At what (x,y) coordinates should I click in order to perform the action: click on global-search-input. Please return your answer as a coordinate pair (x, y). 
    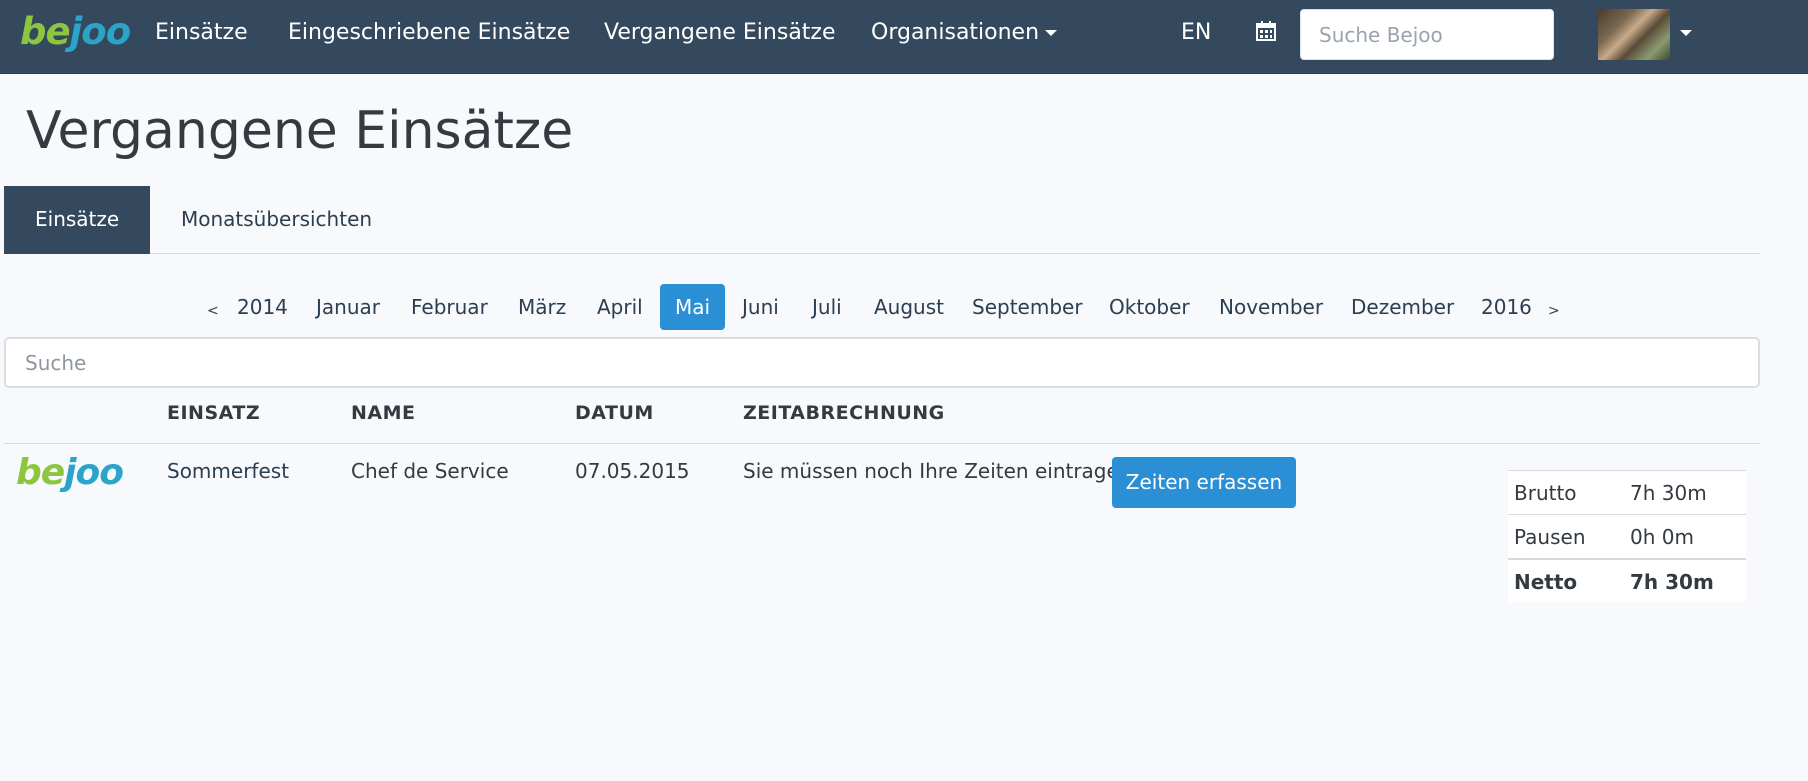
    Looking at the image, I should click on (1427, 34).